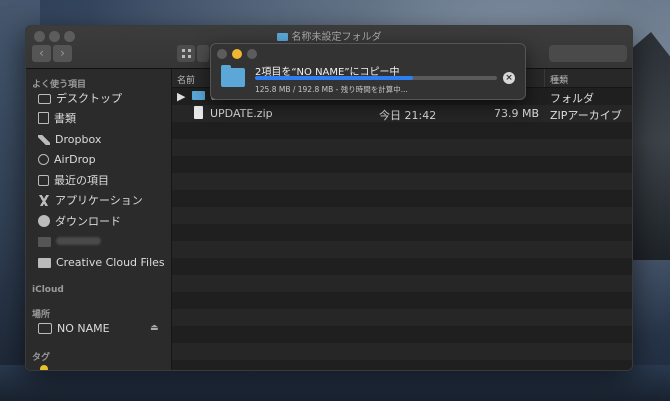 Image resolution: width=670 pixels, height=401 pixels. What do you see at coordinates (44, 140) in the screenshot?
I see `dropbox-icon` at bounding box center [44, 140].